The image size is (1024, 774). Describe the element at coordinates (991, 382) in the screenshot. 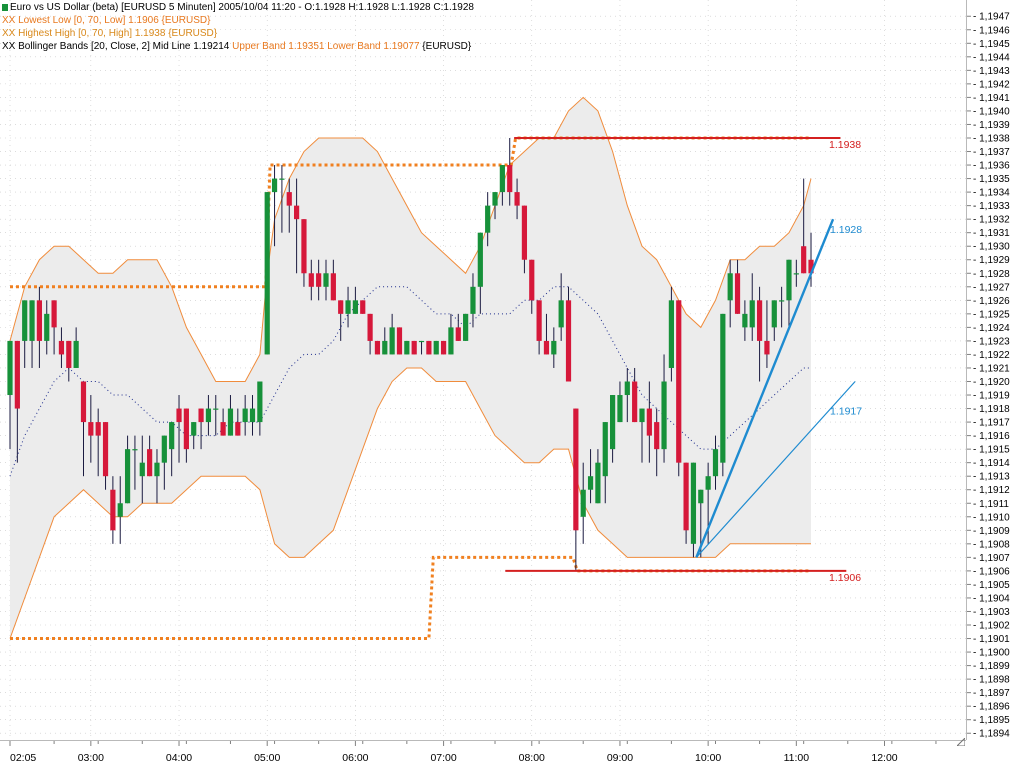

I see `price-tick-label: - 1,1920` at that location.